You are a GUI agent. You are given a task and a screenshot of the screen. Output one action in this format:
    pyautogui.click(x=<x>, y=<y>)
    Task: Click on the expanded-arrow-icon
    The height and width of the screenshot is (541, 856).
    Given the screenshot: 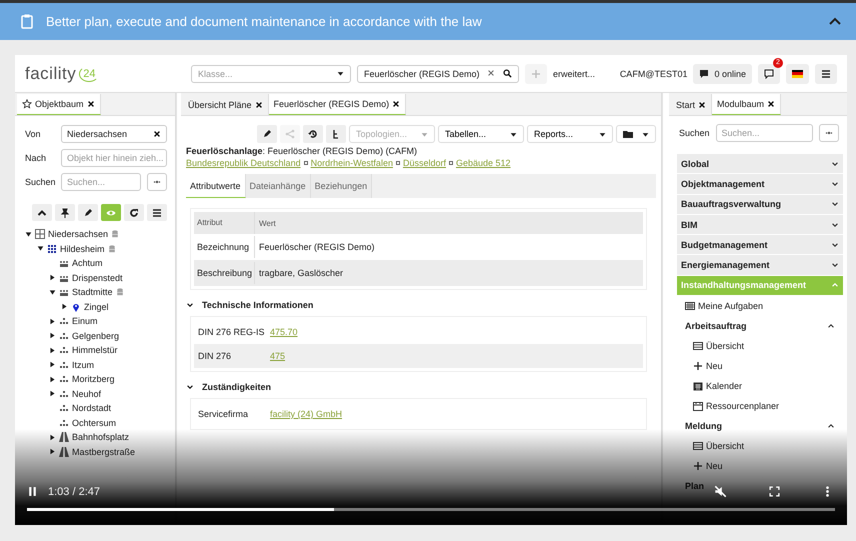 What is the action you would take?
    pyautogui.click(x=52, y=292)
    